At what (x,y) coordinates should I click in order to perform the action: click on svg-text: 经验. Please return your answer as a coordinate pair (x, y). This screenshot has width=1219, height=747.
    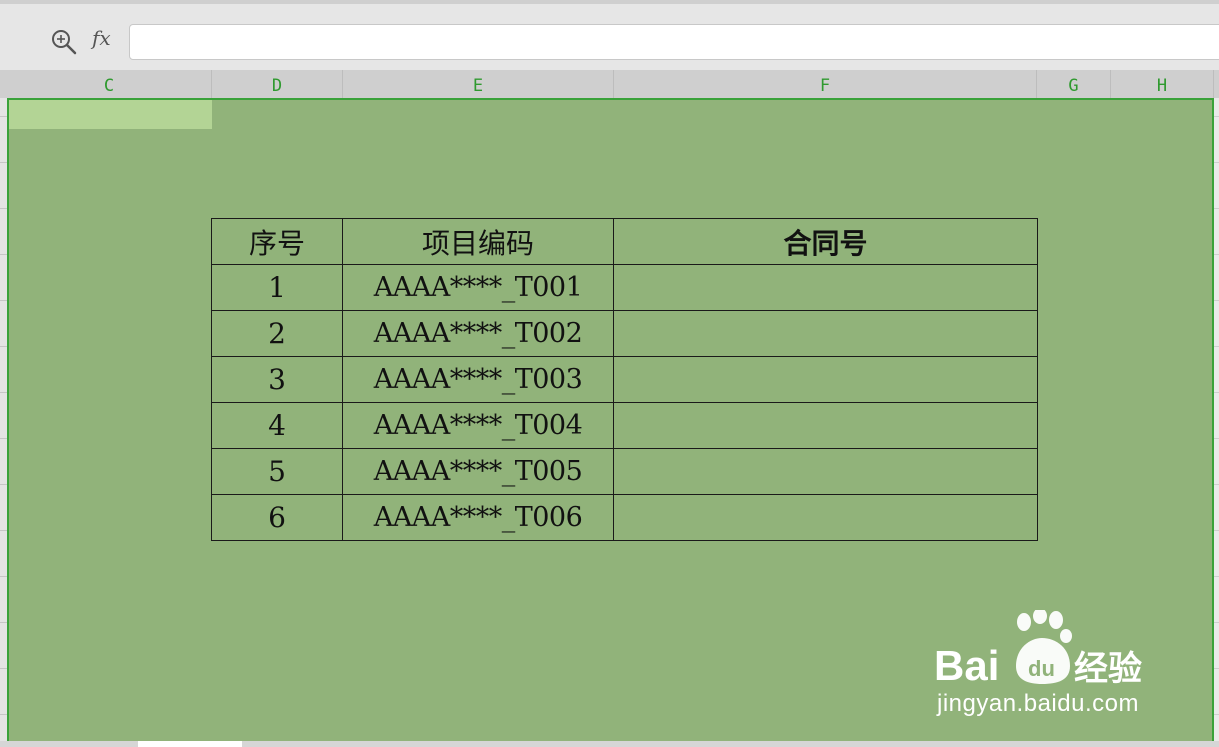
    Looking at the image, I should click on (1108, 669).